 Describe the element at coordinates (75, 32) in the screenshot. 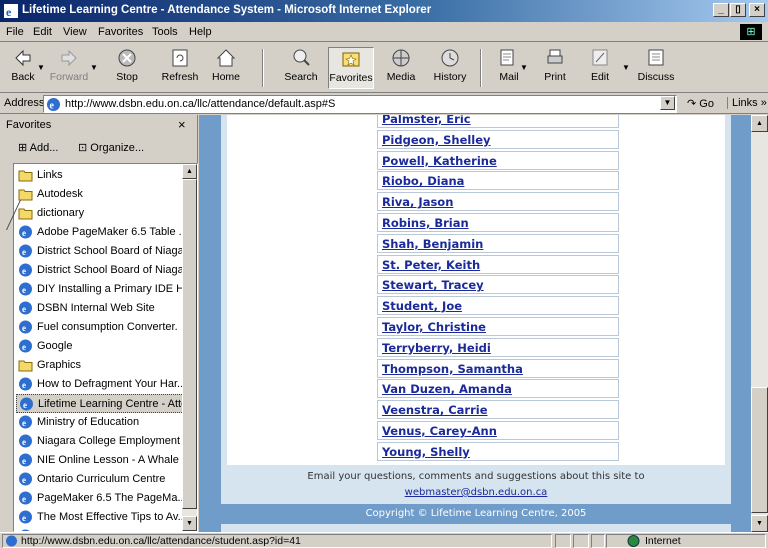

I see `menu-view: View` at that location.